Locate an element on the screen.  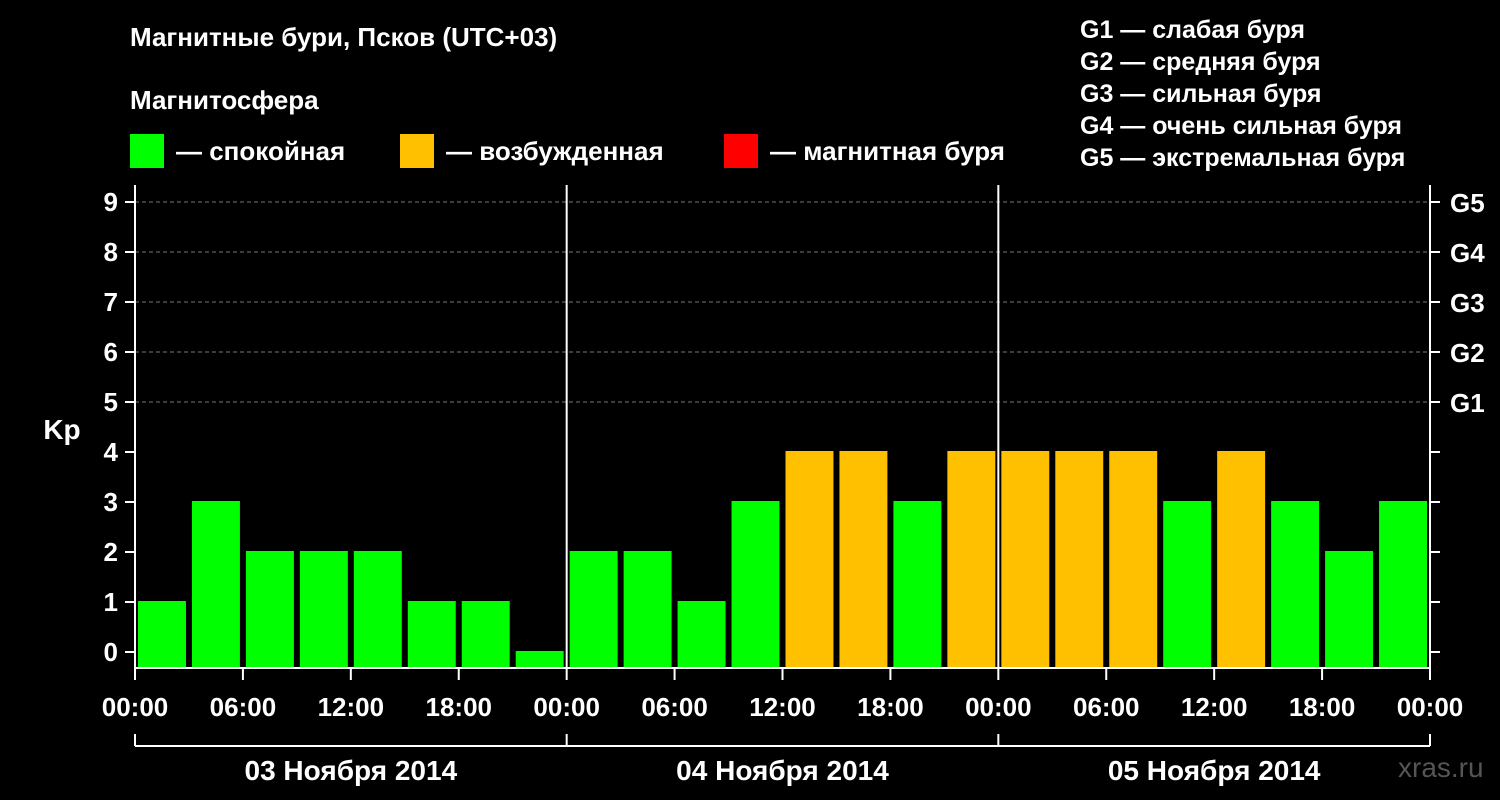
y-tick-label: 6 is located at coordinates (111, 352).